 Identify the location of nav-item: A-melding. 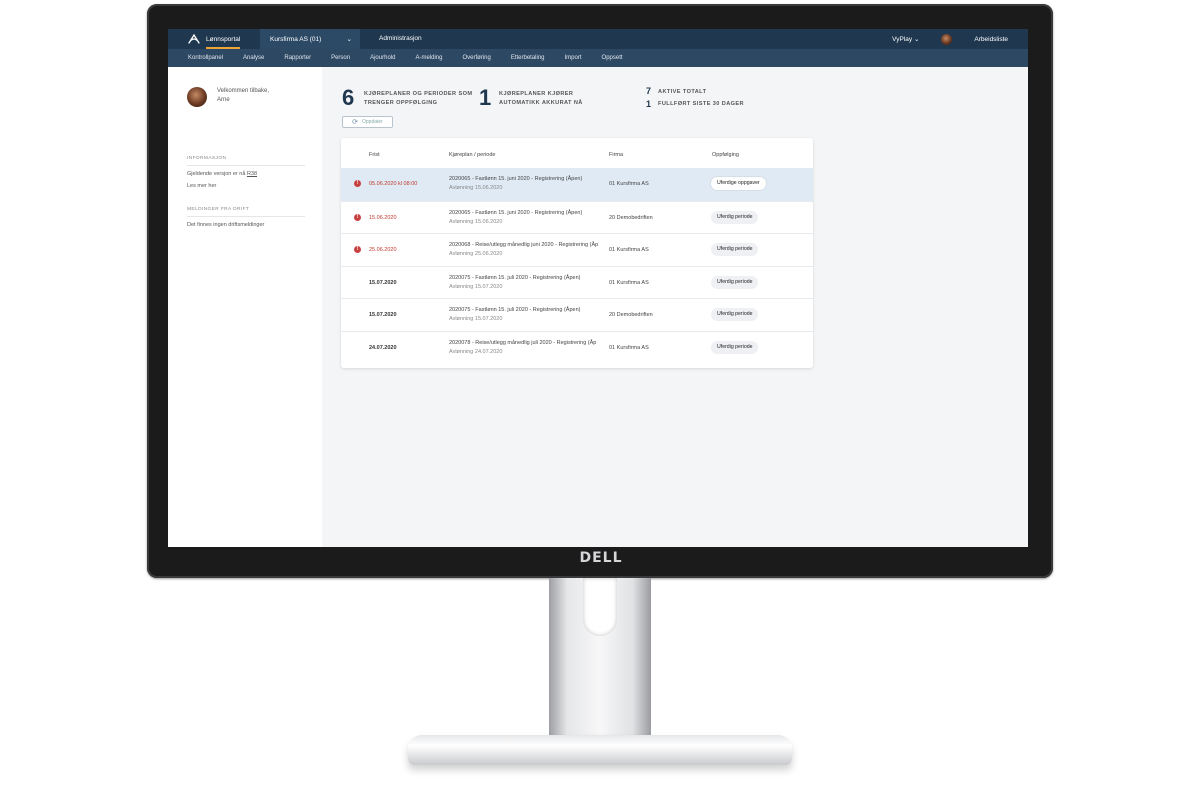
(428, 58).